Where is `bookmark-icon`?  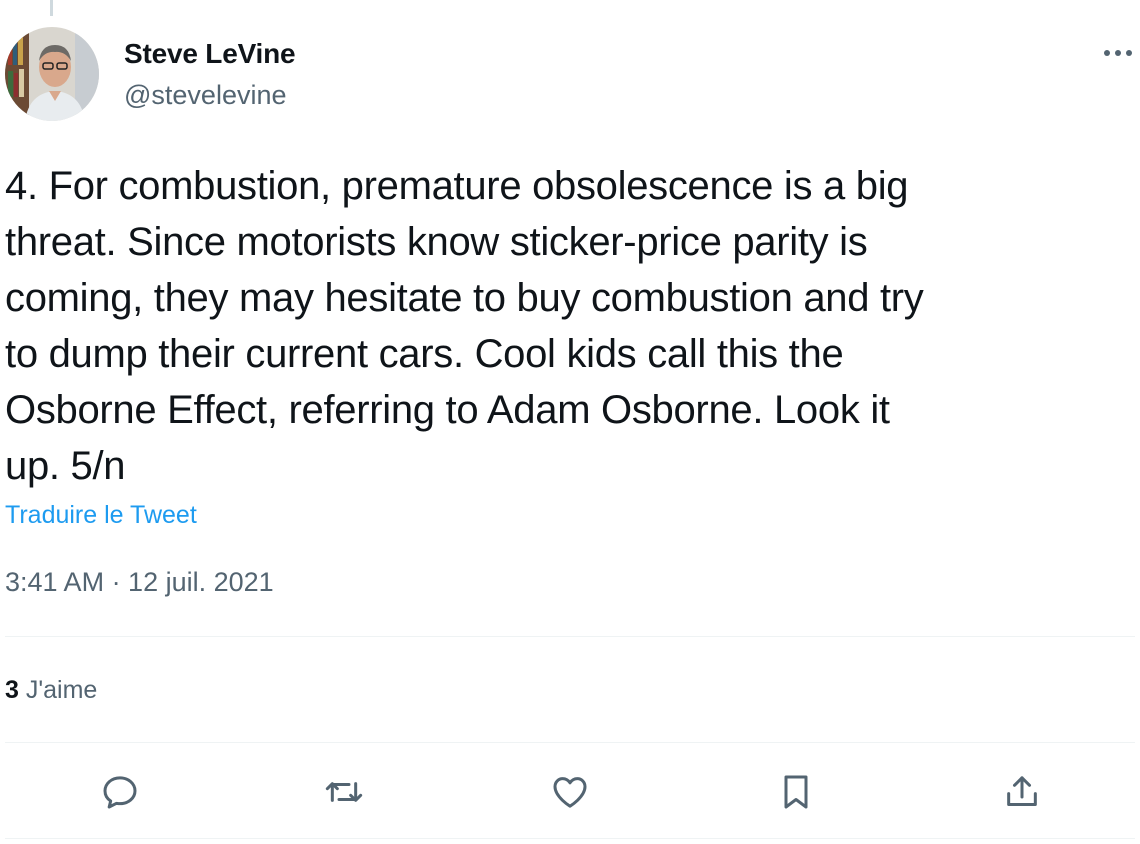 bookmark-icon is located at coordinates (796, 792).